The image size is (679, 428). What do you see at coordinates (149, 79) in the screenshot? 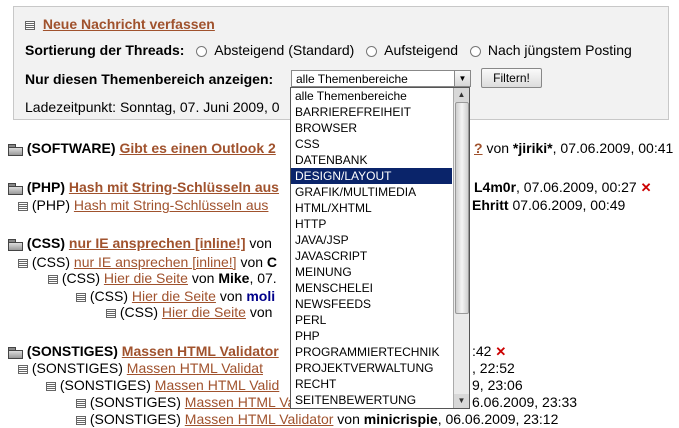
I see `filter-label: Nur diesen Themenbereich anzeigen:` at bounding box center [149, 79].